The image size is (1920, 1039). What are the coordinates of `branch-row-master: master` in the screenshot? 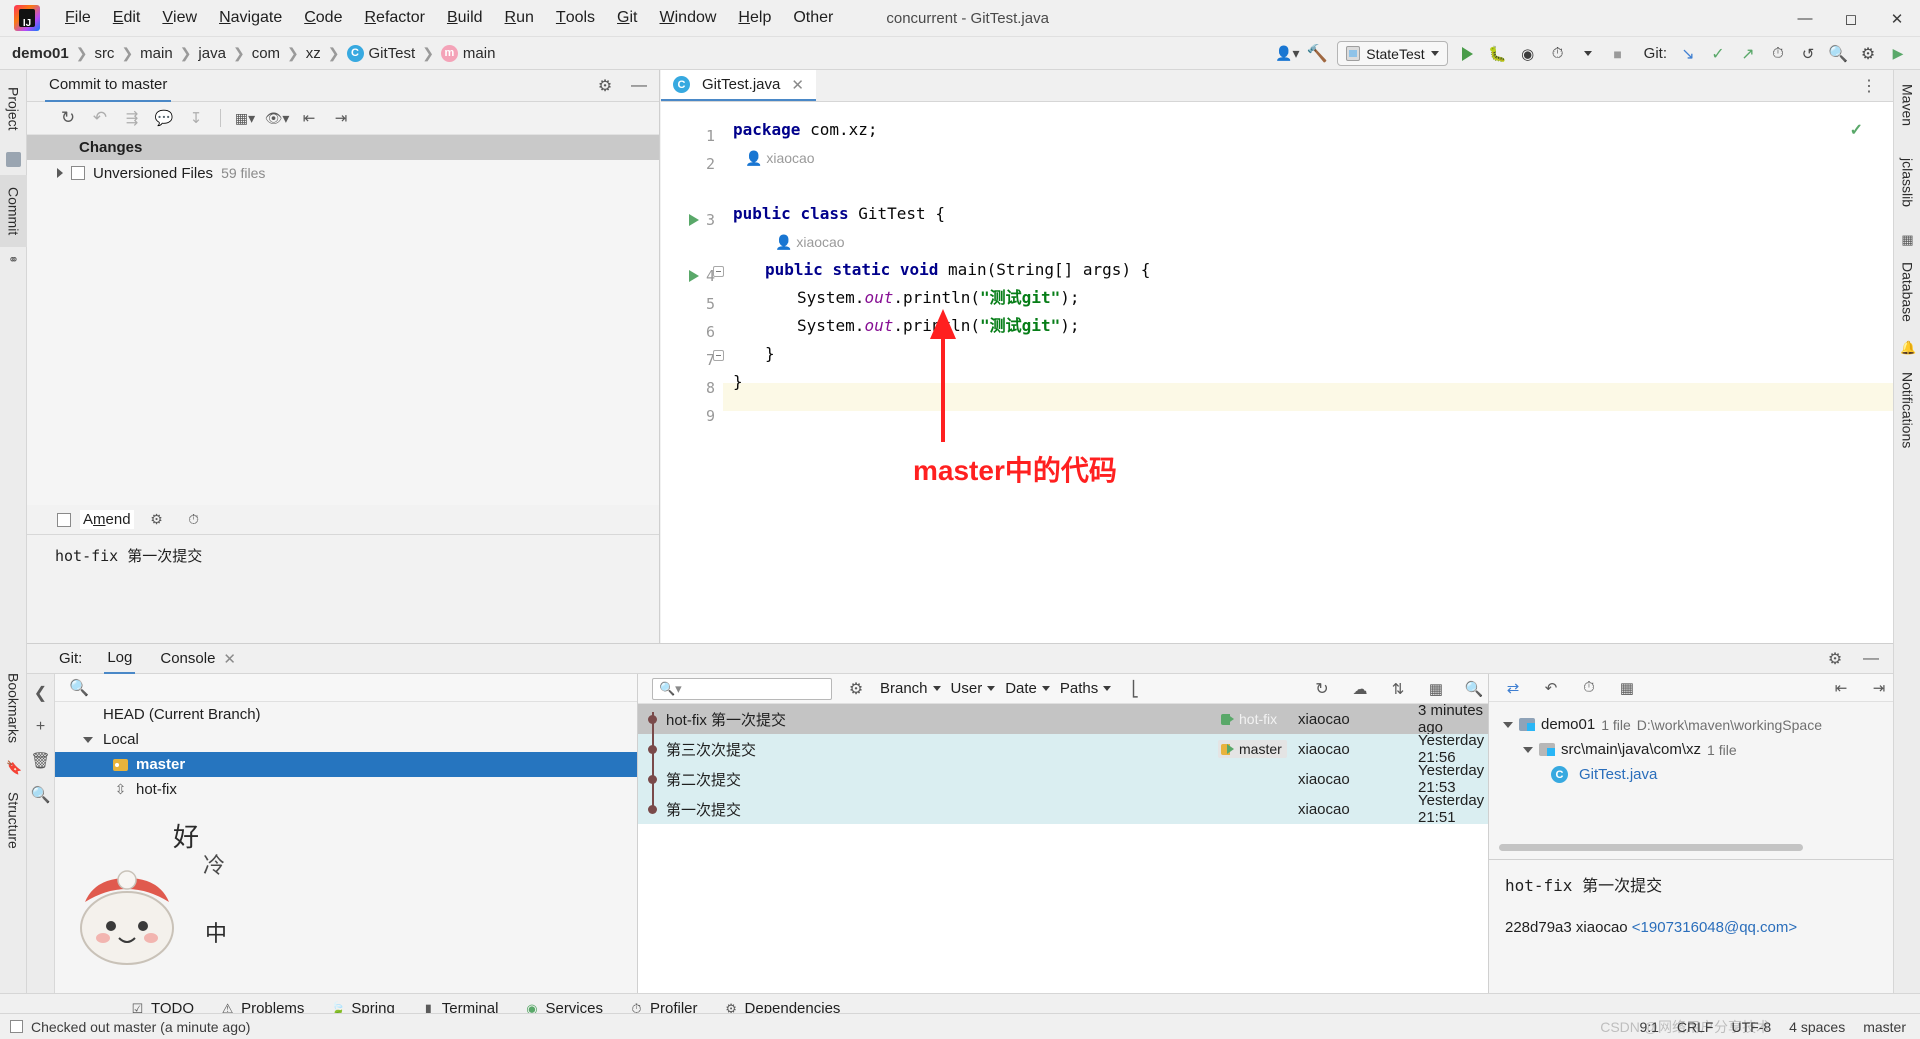 It's located at (346, 764).